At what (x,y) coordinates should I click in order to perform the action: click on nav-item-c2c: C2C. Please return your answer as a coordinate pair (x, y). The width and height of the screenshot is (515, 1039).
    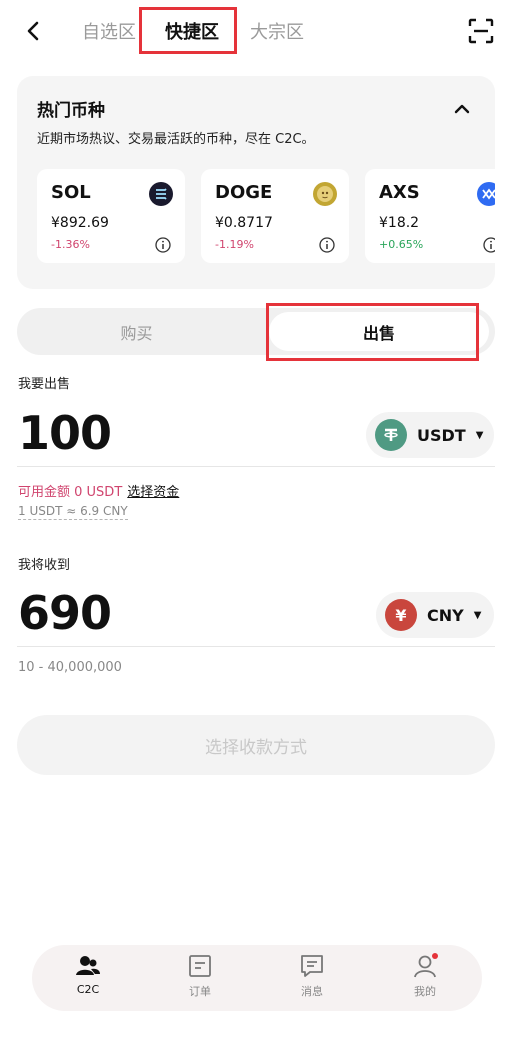
    Looking at the image, I should click on (88, 979).